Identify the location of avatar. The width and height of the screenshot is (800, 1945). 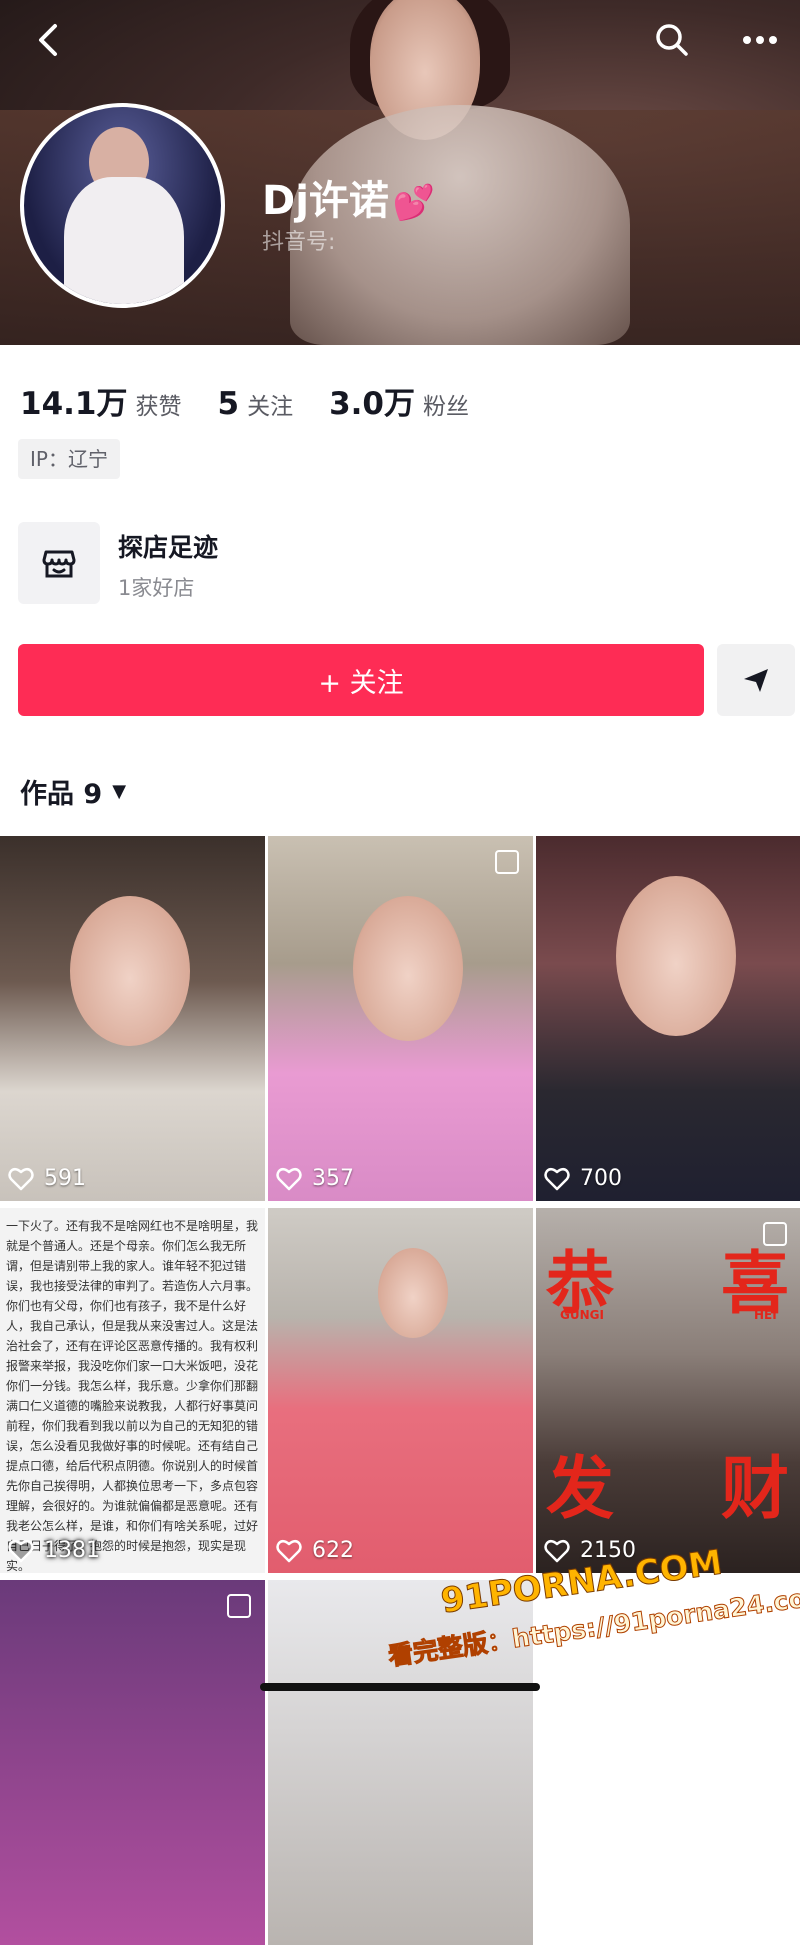
(122, 205).